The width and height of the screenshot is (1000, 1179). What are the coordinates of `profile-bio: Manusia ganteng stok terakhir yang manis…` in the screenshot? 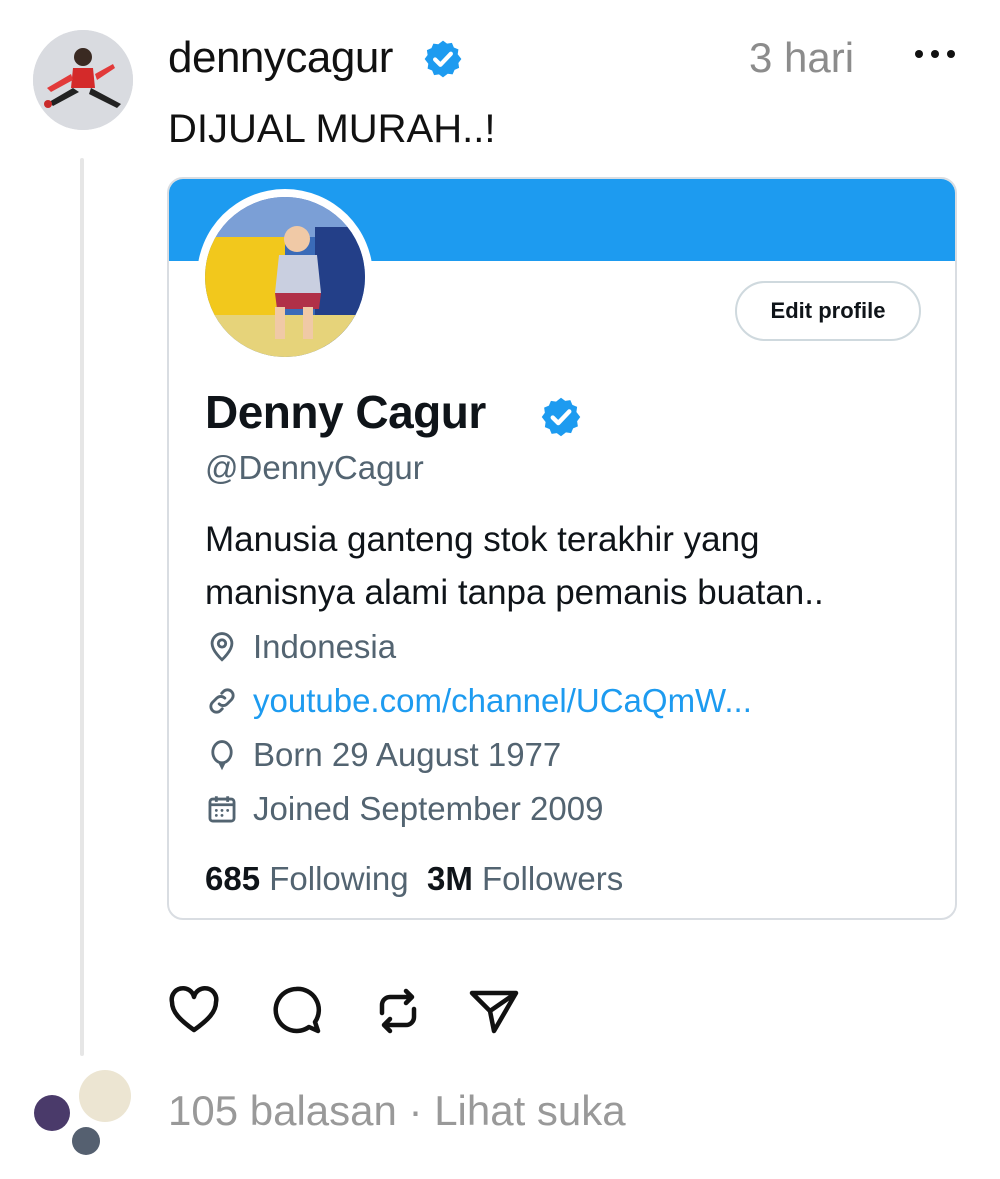 It's located at (565, 566).